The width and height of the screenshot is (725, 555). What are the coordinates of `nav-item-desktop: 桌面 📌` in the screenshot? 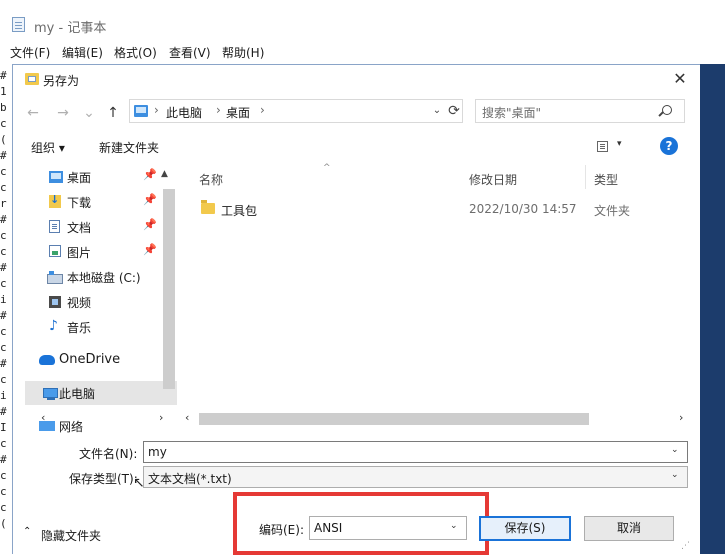 It's located at (101, 177).